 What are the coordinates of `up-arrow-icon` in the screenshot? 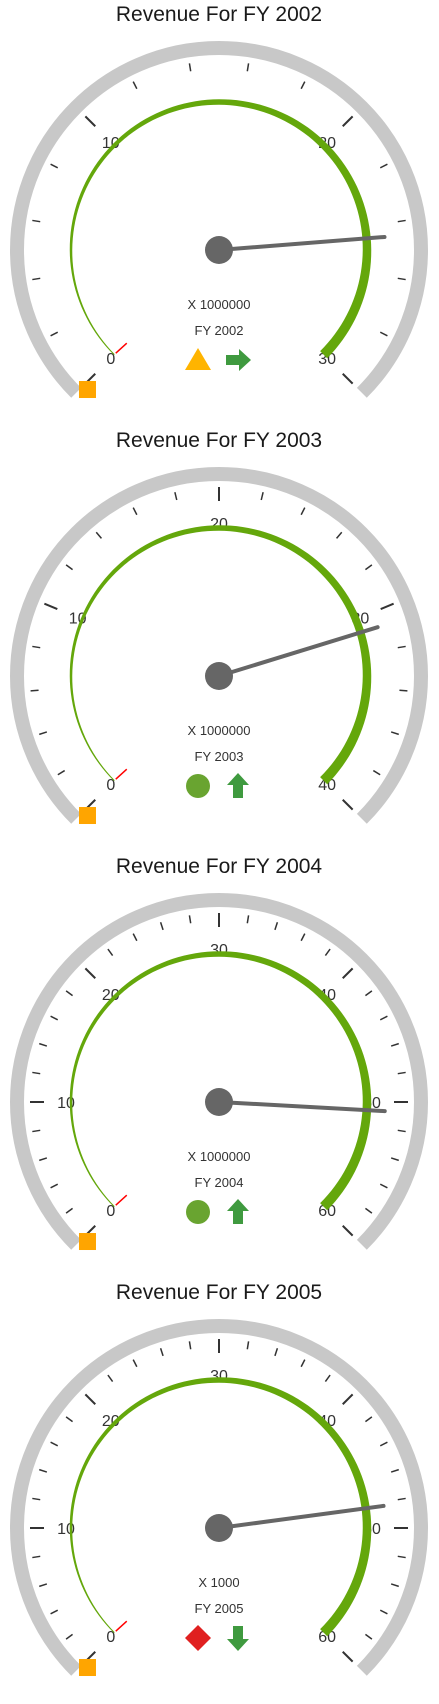 It's located at (238, 785).